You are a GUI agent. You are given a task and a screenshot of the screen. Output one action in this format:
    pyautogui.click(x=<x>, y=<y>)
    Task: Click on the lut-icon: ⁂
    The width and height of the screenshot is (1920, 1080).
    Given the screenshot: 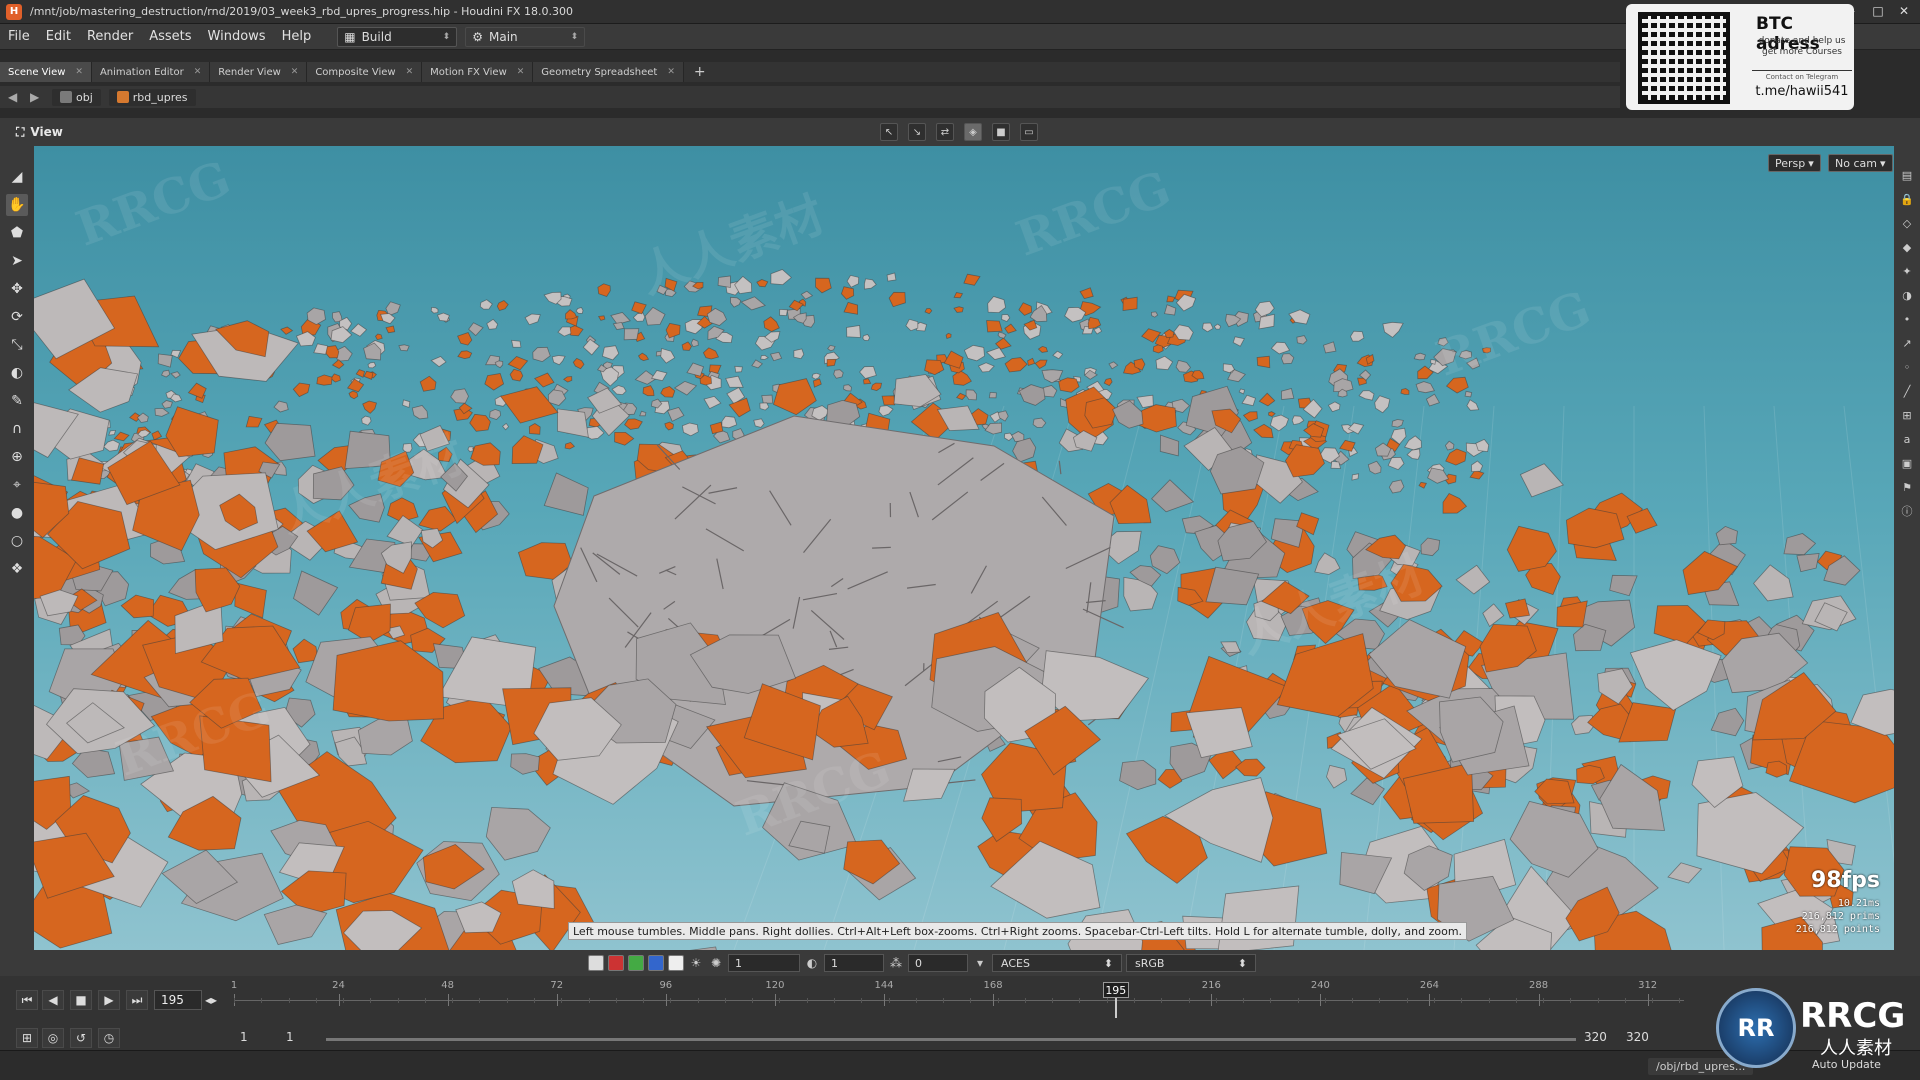 What is the action you would take?
    pyautogui.click(x=896, y=963)
    